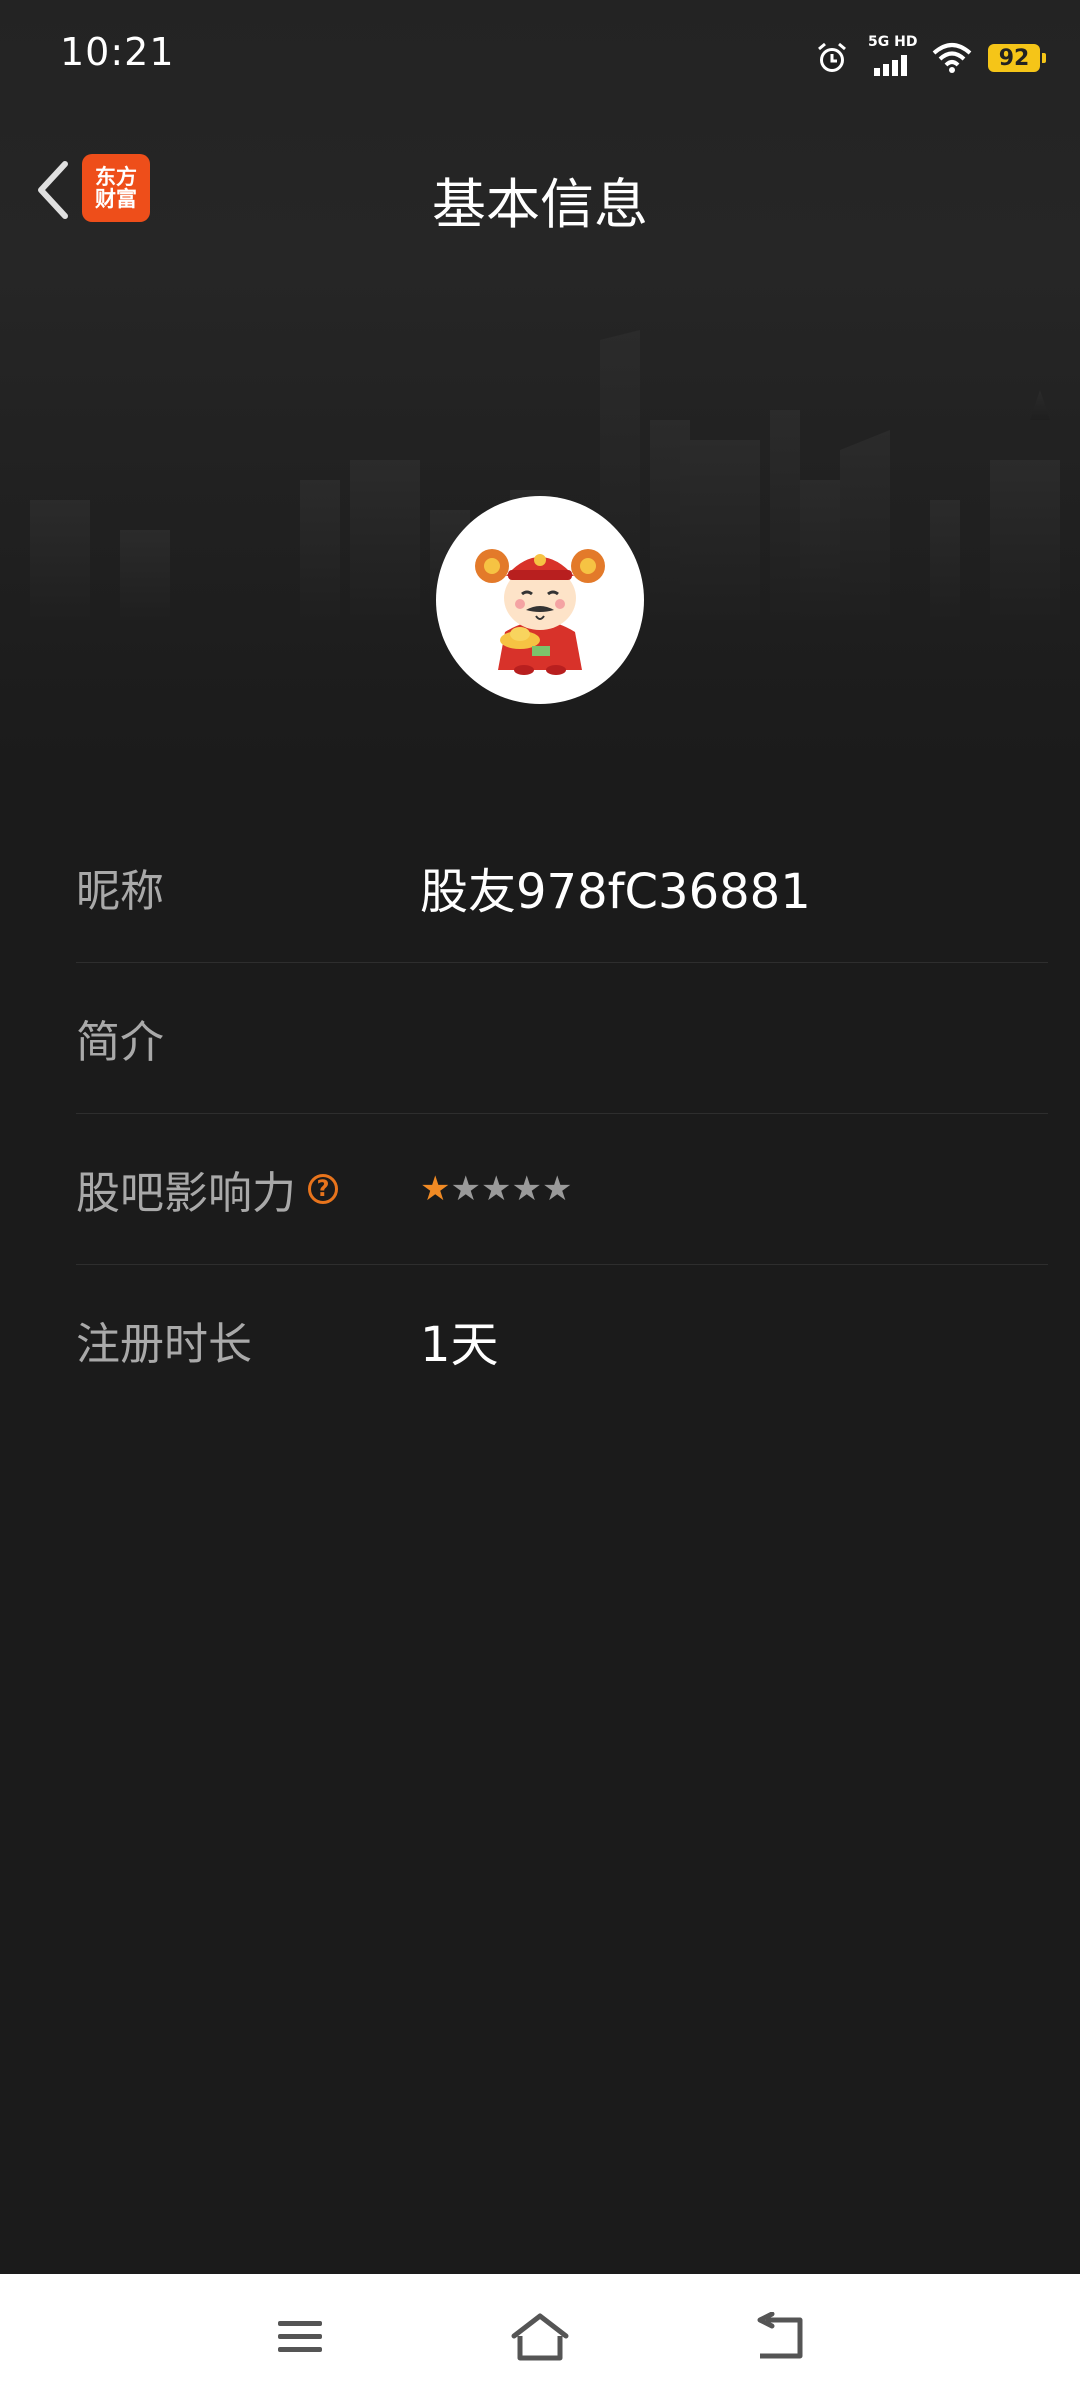 The height and width of the screenshot is (2400, 1080). What do you see at coordinates (562, 1340) in the screenshot?
I see `registration-row: 注册时长 1天` at bounding box center [562, 1340].